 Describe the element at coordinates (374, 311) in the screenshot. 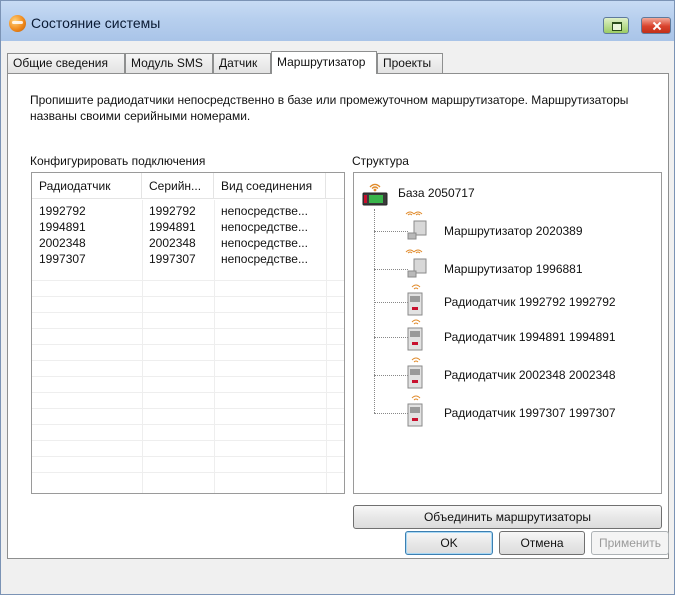

I see `tree-line` at that location.